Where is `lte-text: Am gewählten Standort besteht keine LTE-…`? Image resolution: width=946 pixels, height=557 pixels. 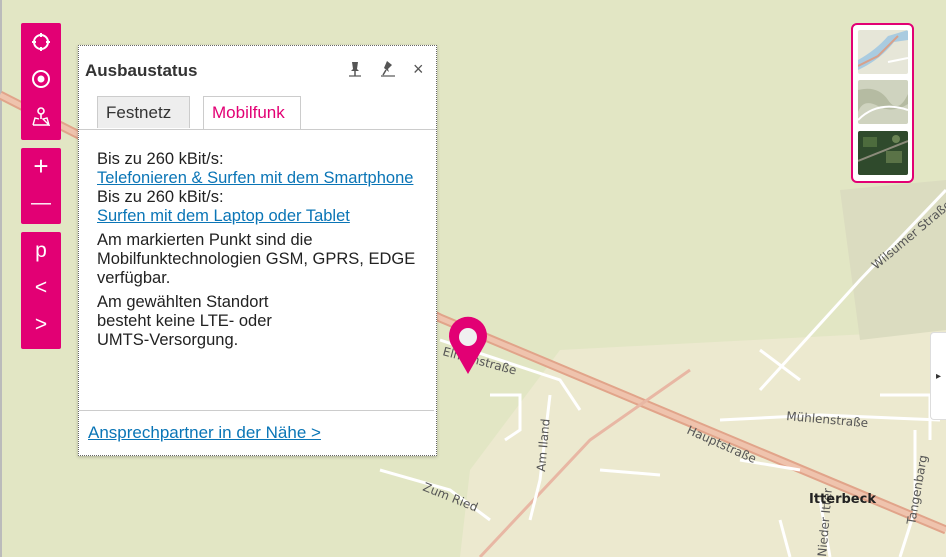
lte-text: Am gewählten Standort besteht keine LTE-… is located at coordinates (184, 321).